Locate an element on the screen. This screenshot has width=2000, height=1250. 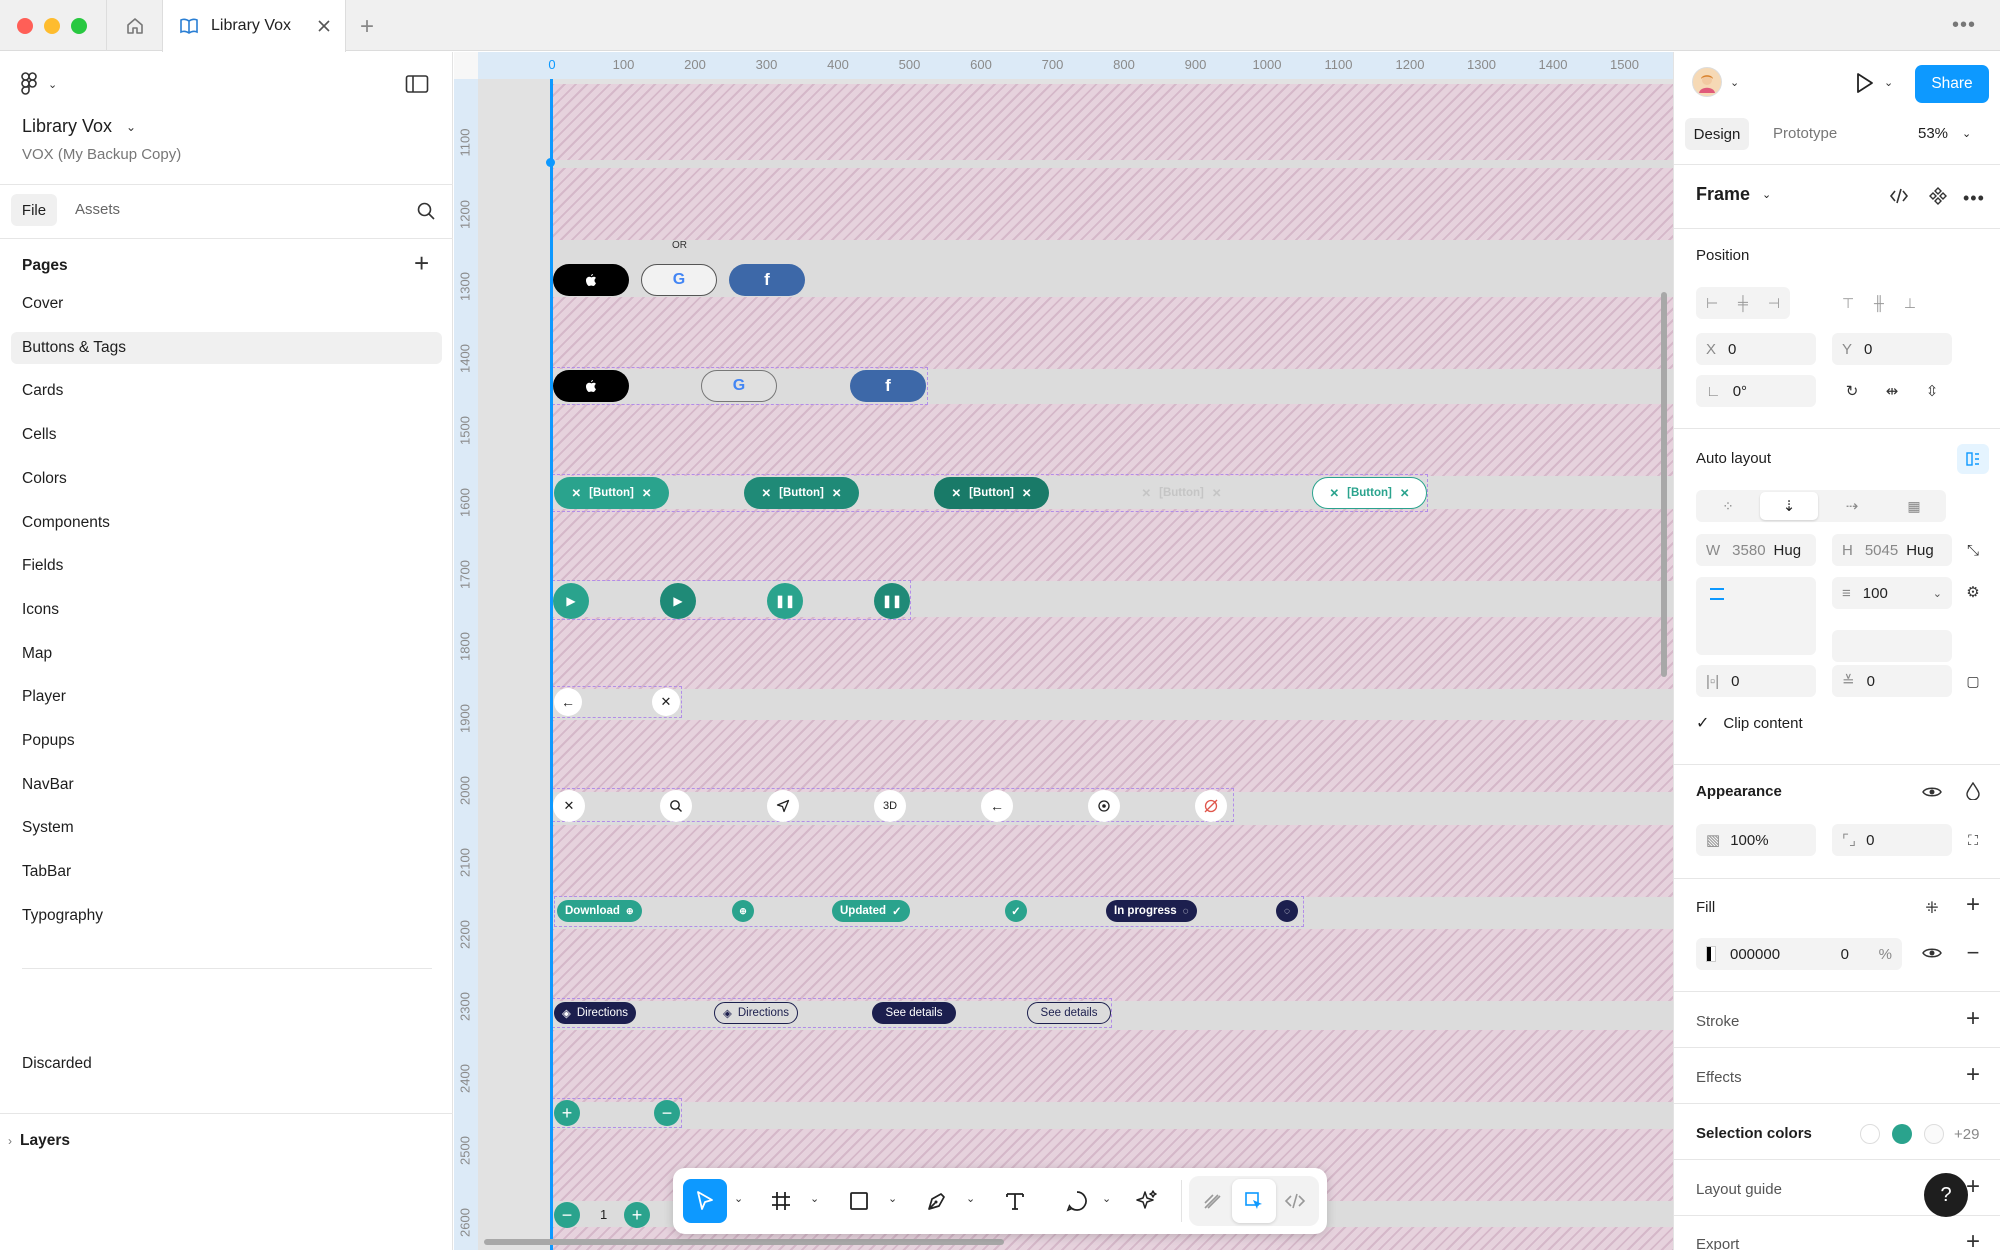
more-options-icon: ••• is located at coordinates (1974, 198).